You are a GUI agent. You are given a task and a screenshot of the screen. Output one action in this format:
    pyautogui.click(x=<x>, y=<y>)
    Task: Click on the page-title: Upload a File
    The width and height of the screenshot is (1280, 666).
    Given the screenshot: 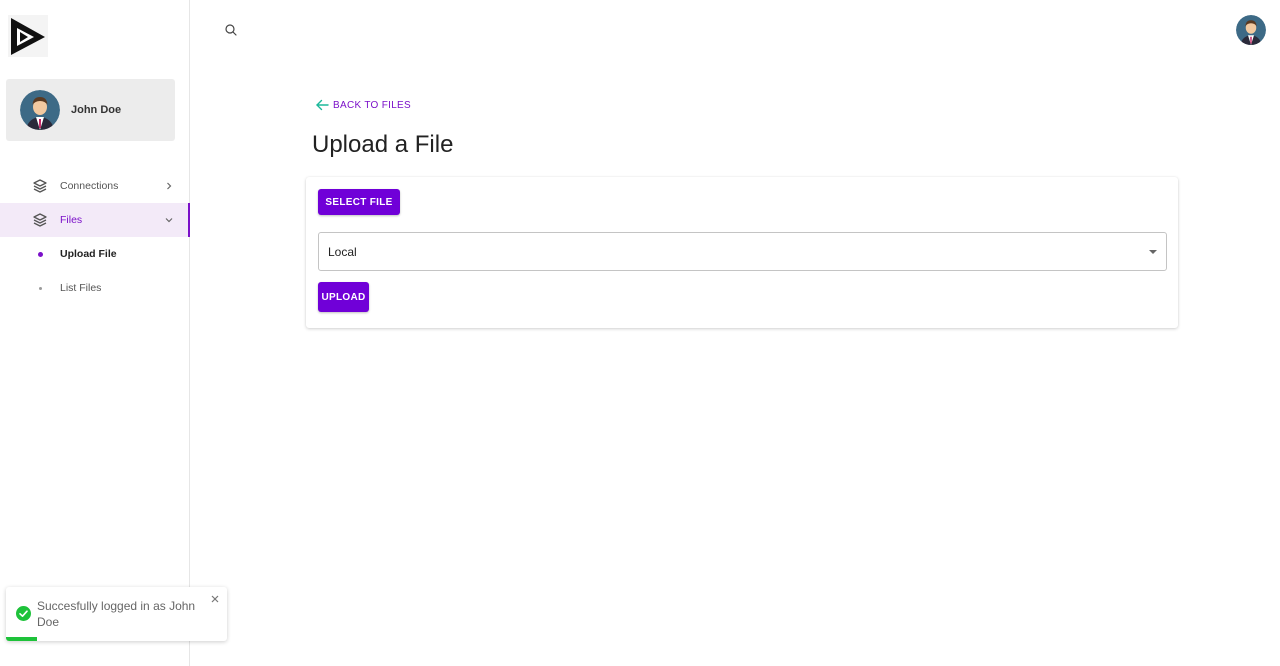 What is the action you would take?
    pyautogui.click(x=383, y=144)
    